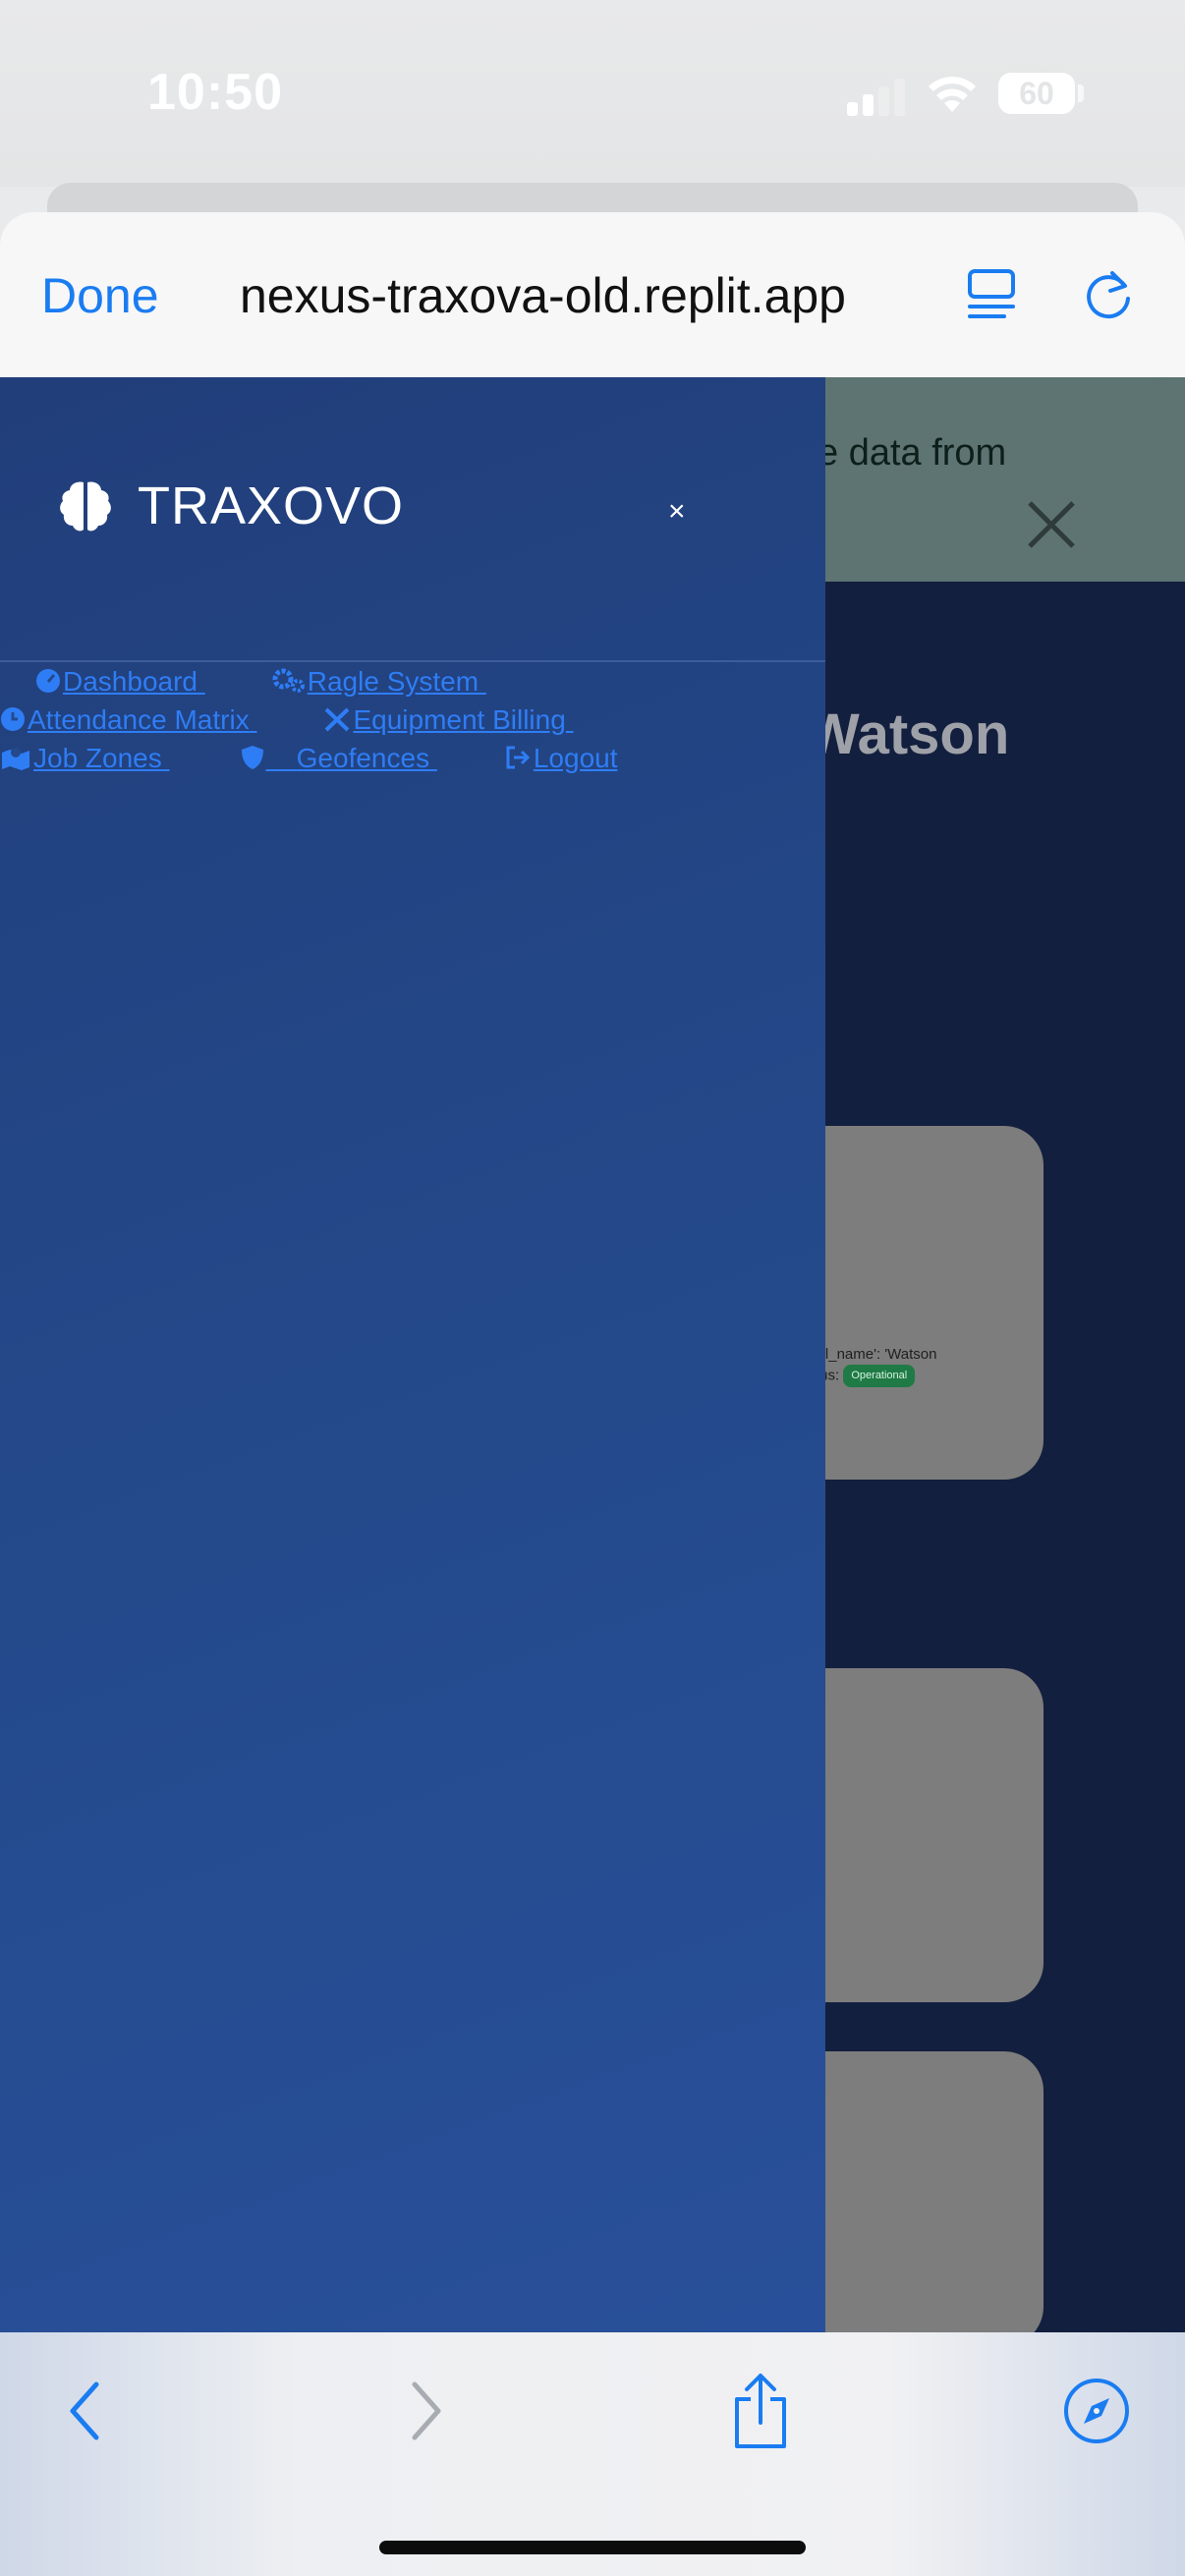  I want to click on clock-icon, so click(13, 719).